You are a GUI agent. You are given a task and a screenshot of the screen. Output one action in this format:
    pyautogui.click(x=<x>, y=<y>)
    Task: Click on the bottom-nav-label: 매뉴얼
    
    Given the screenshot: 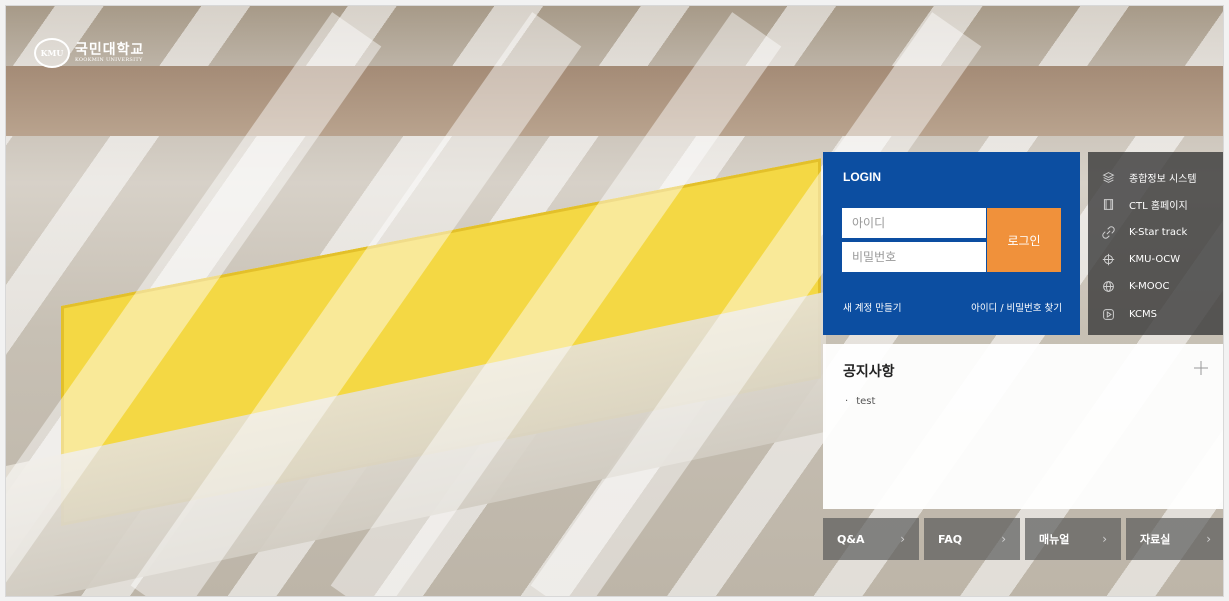 What is the action you would take?
    pyautogui.click(x=1054, y=539)
    